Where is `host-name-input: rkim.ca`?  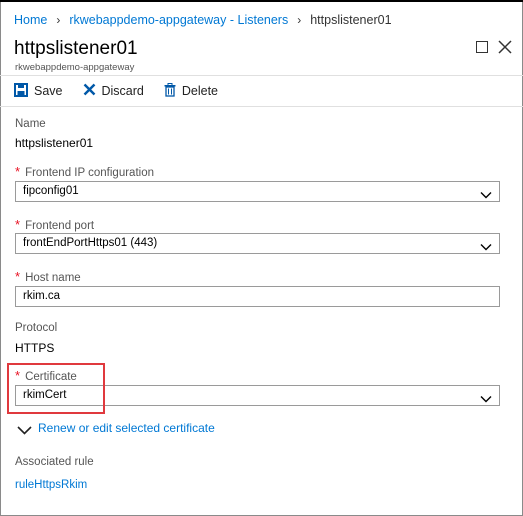
host-name-input: rkim.ca is located at coordinates (257, 296).